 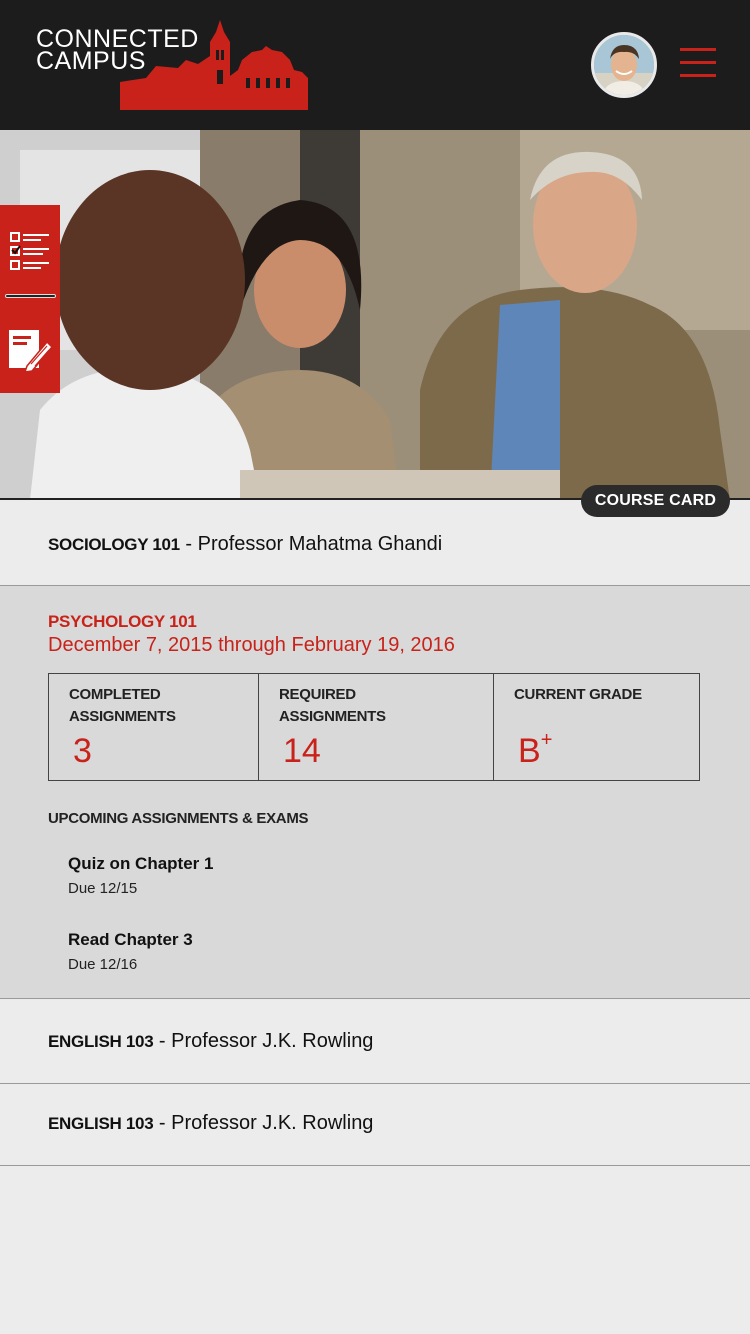 I want to click on course-code: PSYCHOLOGY 101, so click(x=122, y=622).